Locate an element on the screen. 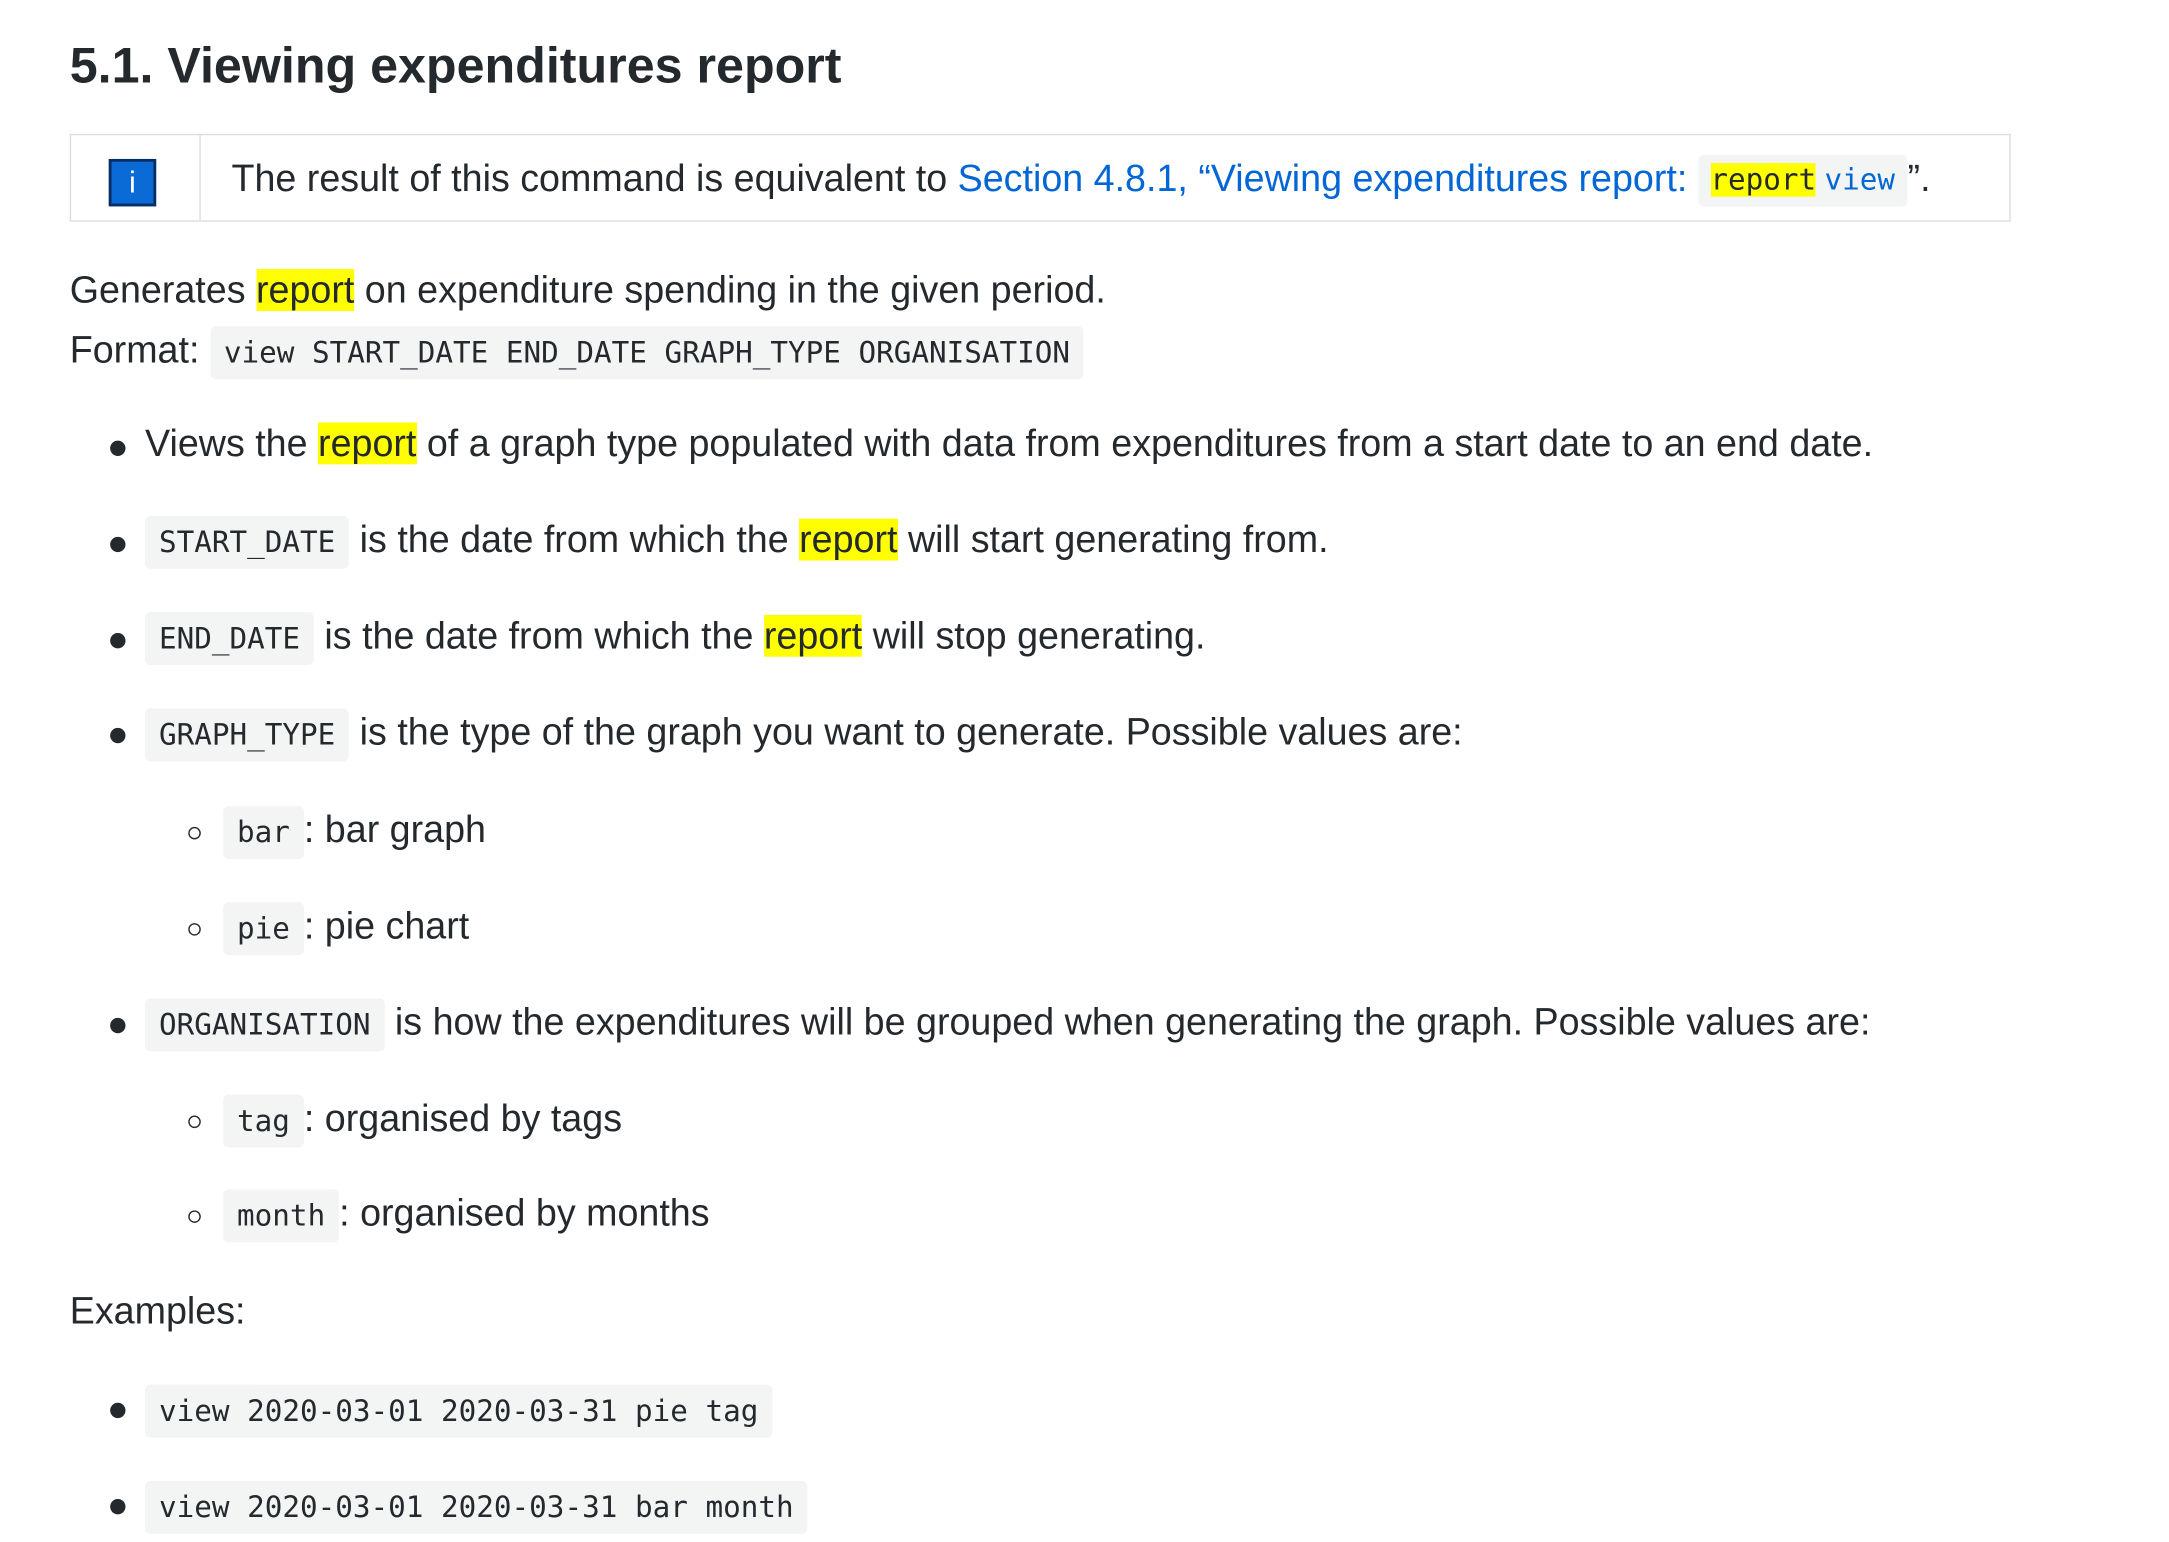 This screenshot has width=2169, height=1542. example-item: view 2020-03-01 2020-03-31 pie tag is located at coordinates (459, 1411).